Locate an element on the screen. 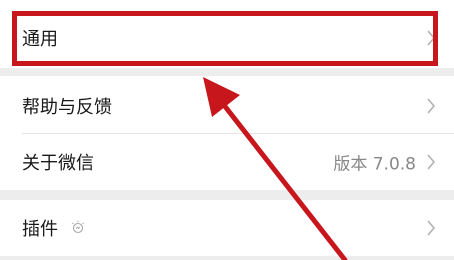  settings-item-plugins-label: 插件 is located at coordinates (40, 229).